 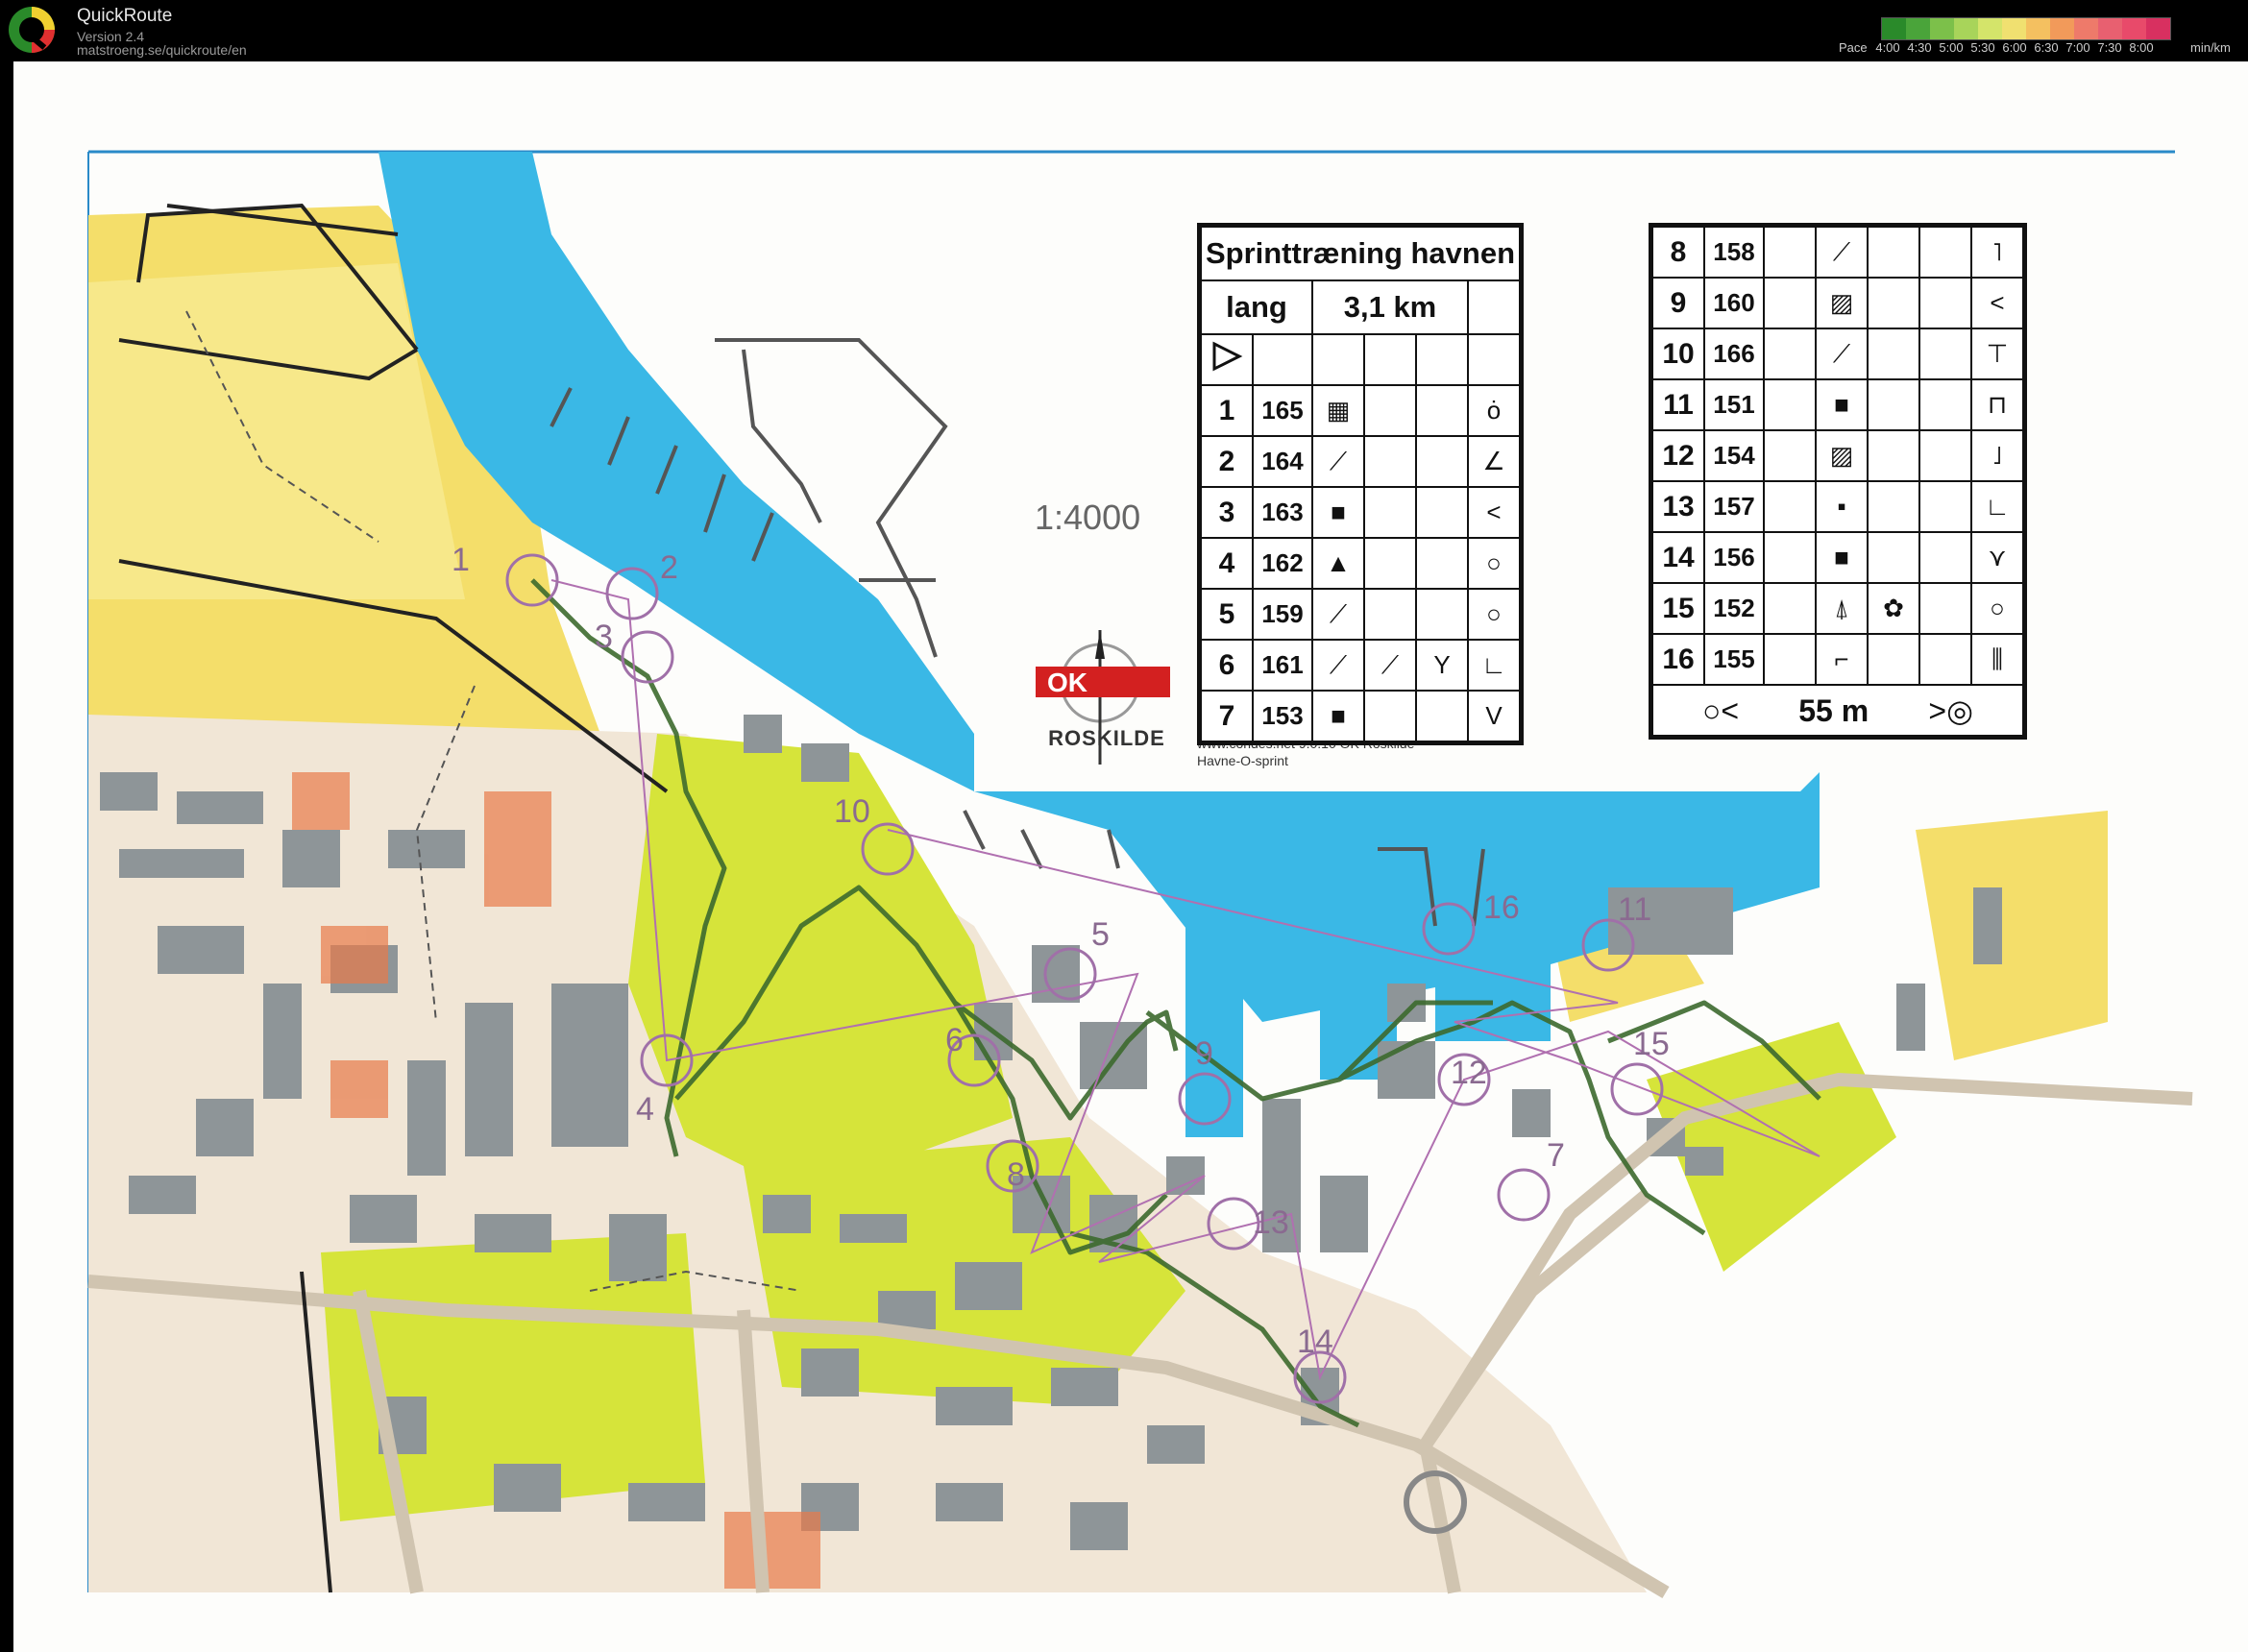 I want to click on junction-icon: Y, so click(x=1442, y=665).